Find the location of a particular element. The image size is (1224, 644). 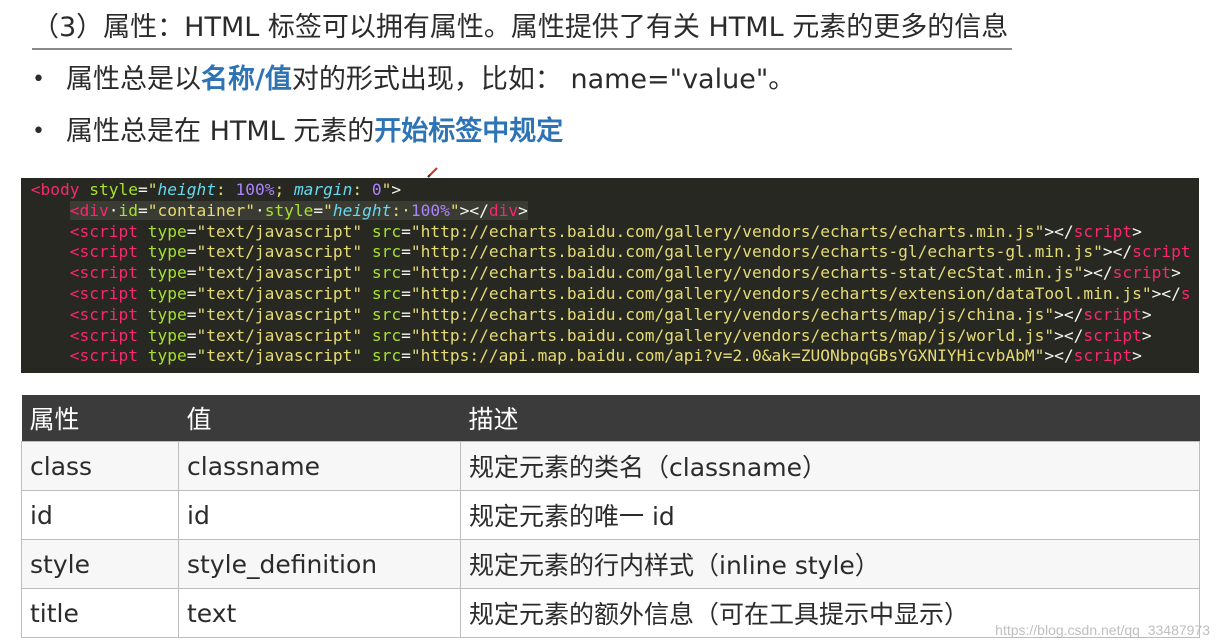

bullet-text-highlight: 开始标签中规定 is located at coordinates (469, 131).